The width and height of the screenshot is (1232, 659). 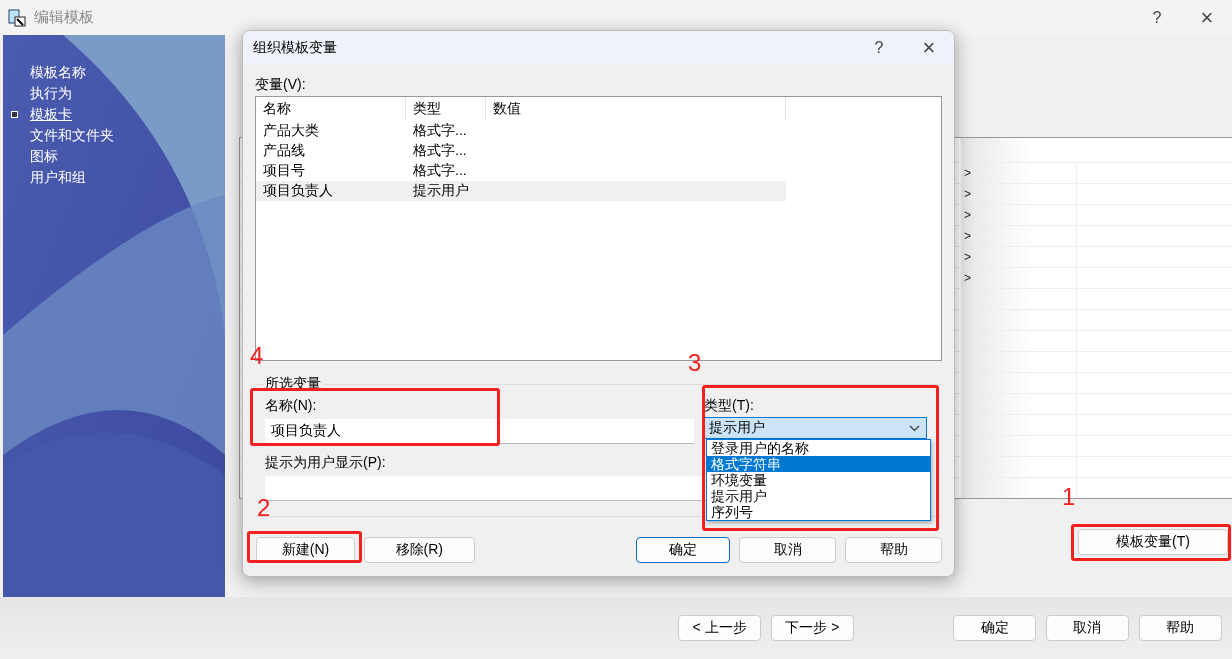 I want to click on footer-button: < 上一步, so click(x=719, y=628).